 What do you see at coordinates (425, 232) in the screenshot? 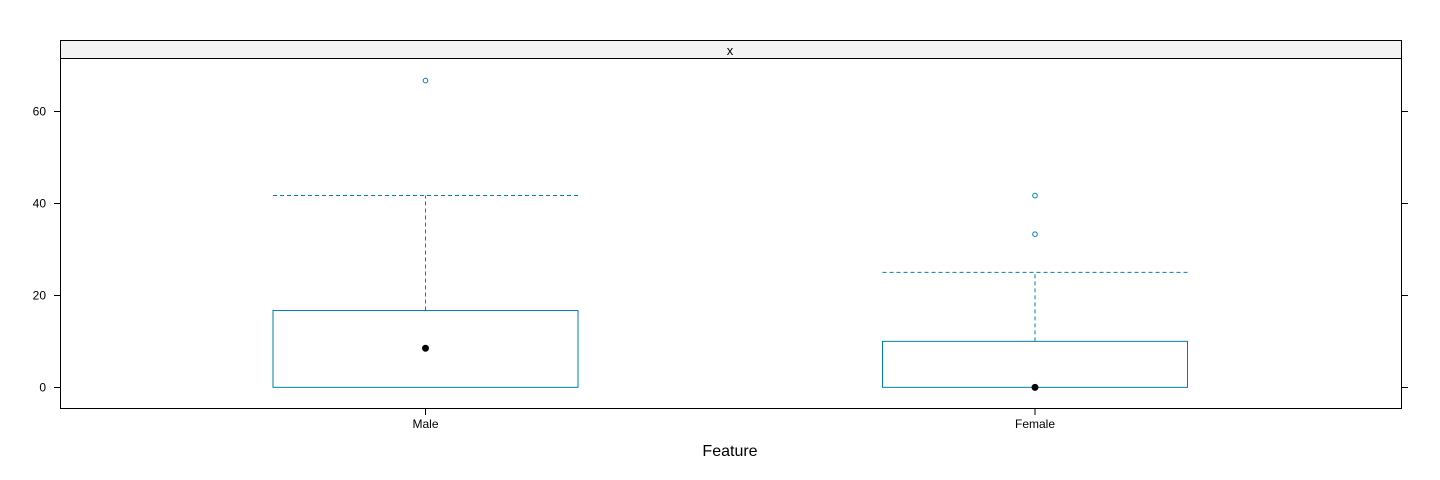
I see `box-male` at bounding box center [425, 232].